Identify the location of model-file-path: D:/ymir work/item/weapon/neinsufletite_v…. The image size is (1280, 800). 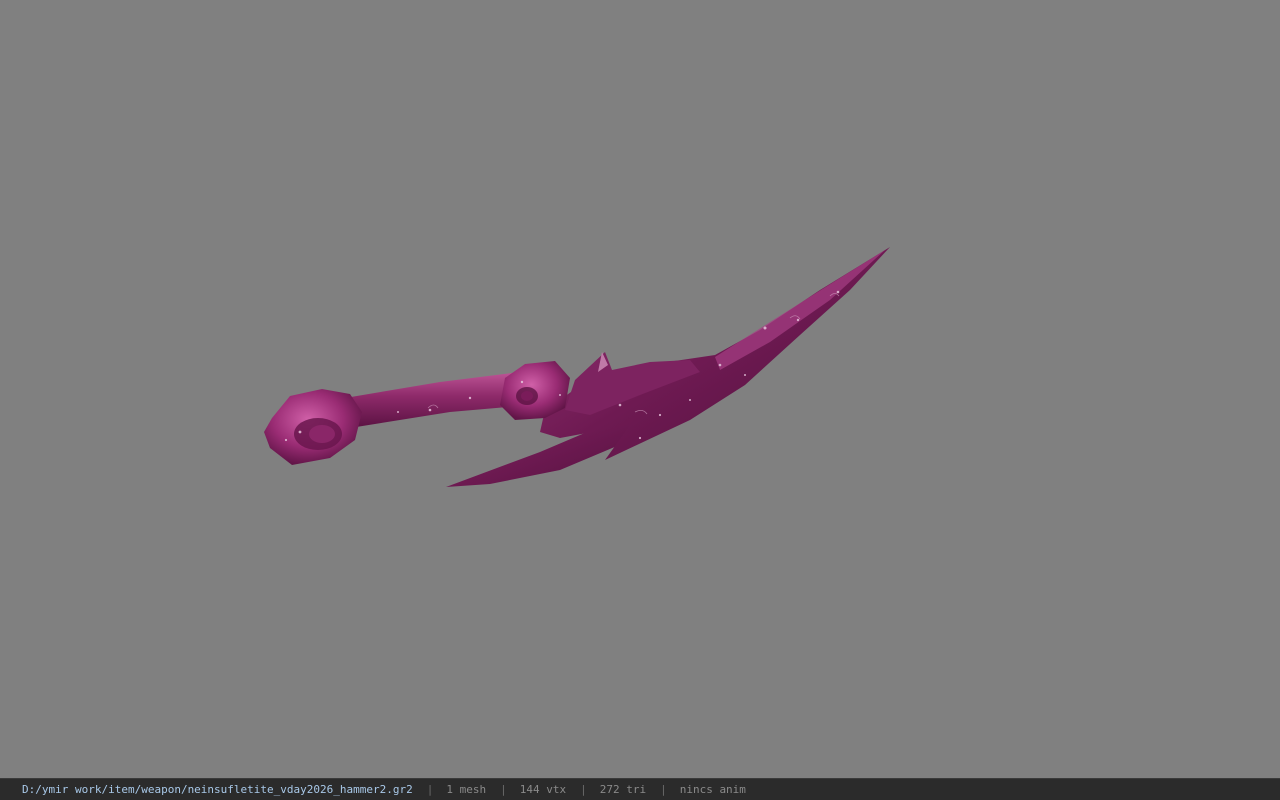
(217, 789).